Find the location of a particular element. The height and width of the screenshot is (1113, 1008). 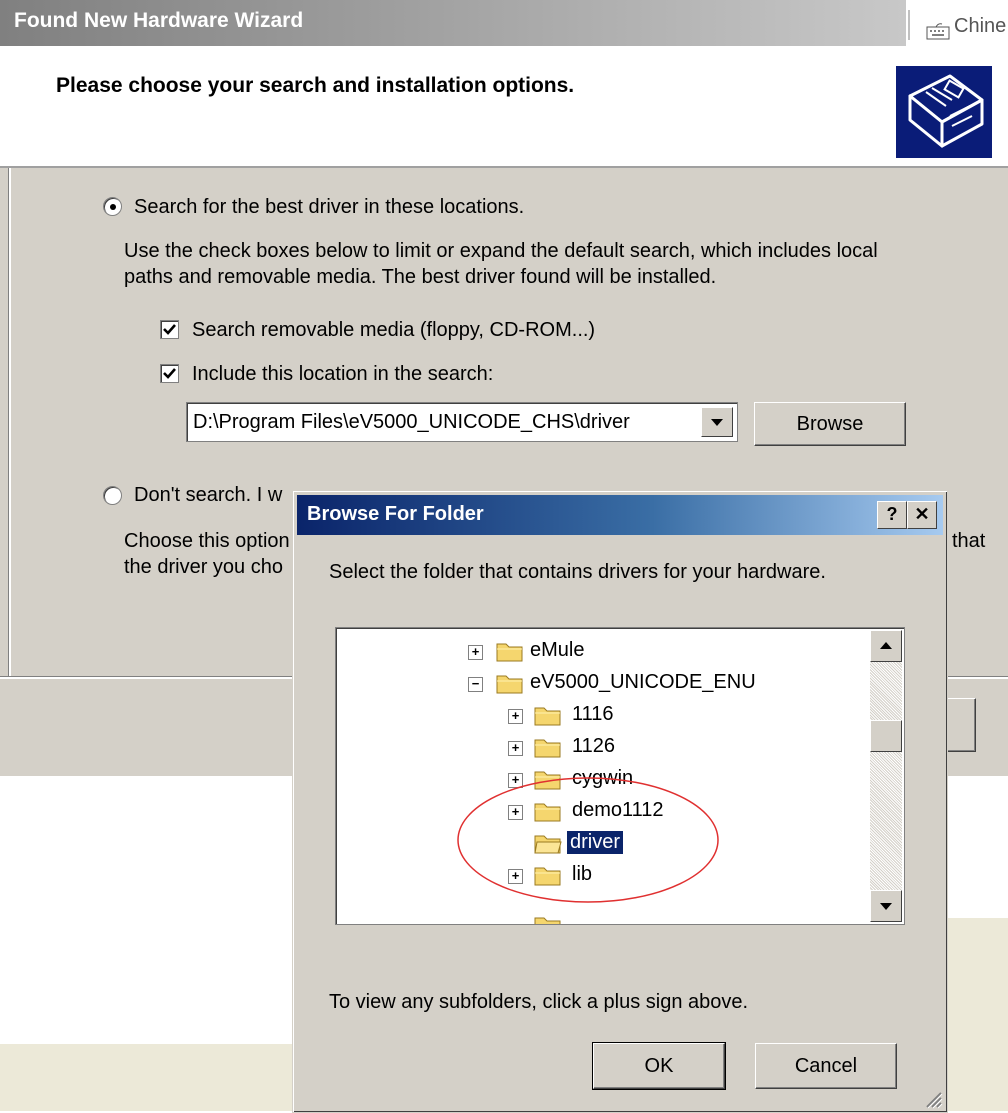

tree-scrollbar is located at coordinates (886, 776).